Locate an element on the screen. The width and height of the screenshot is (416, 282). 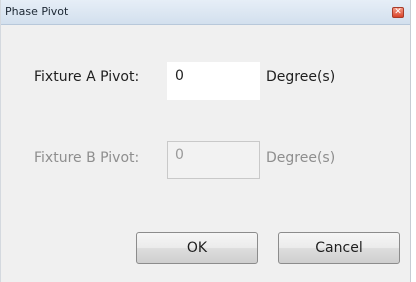
fixture-a-unit-label: Degree(s) is located at coordinates (301, 77).